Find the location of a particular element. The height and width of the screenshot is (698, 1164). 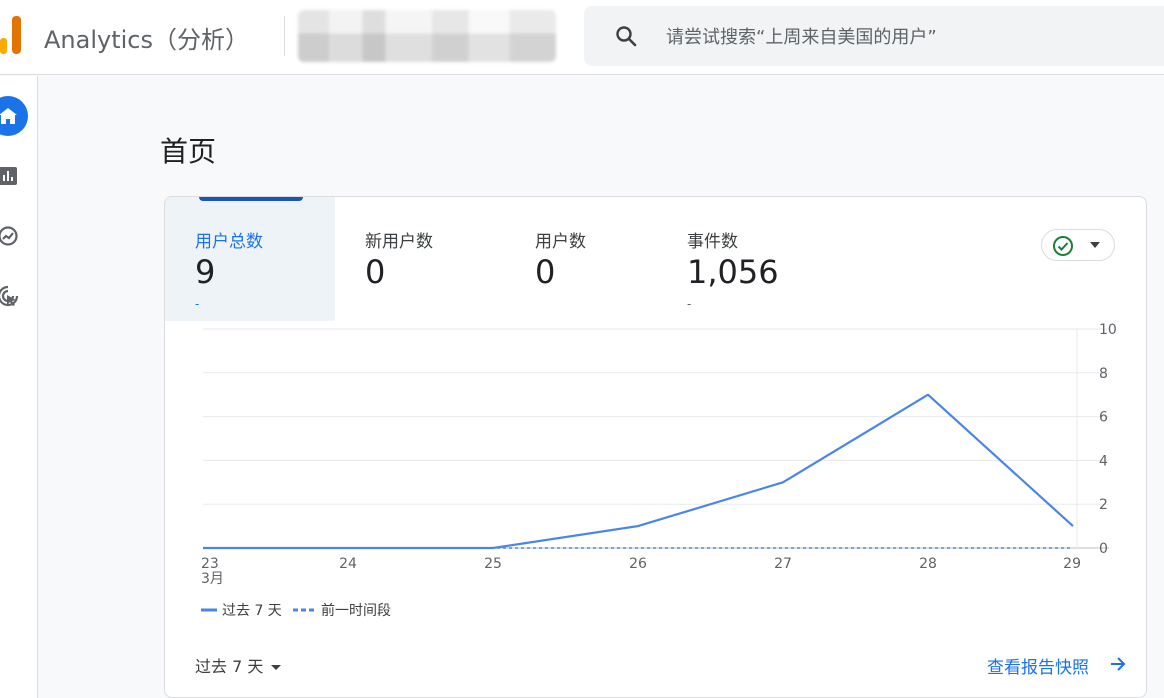

y-tick-label: 6 is located at coordinates (1103, 418).